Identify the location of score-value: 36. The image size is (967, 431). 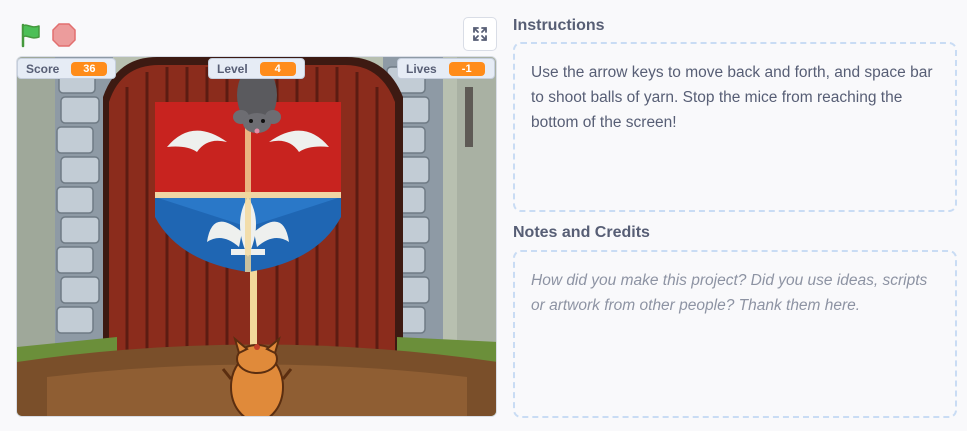
(89, 68).